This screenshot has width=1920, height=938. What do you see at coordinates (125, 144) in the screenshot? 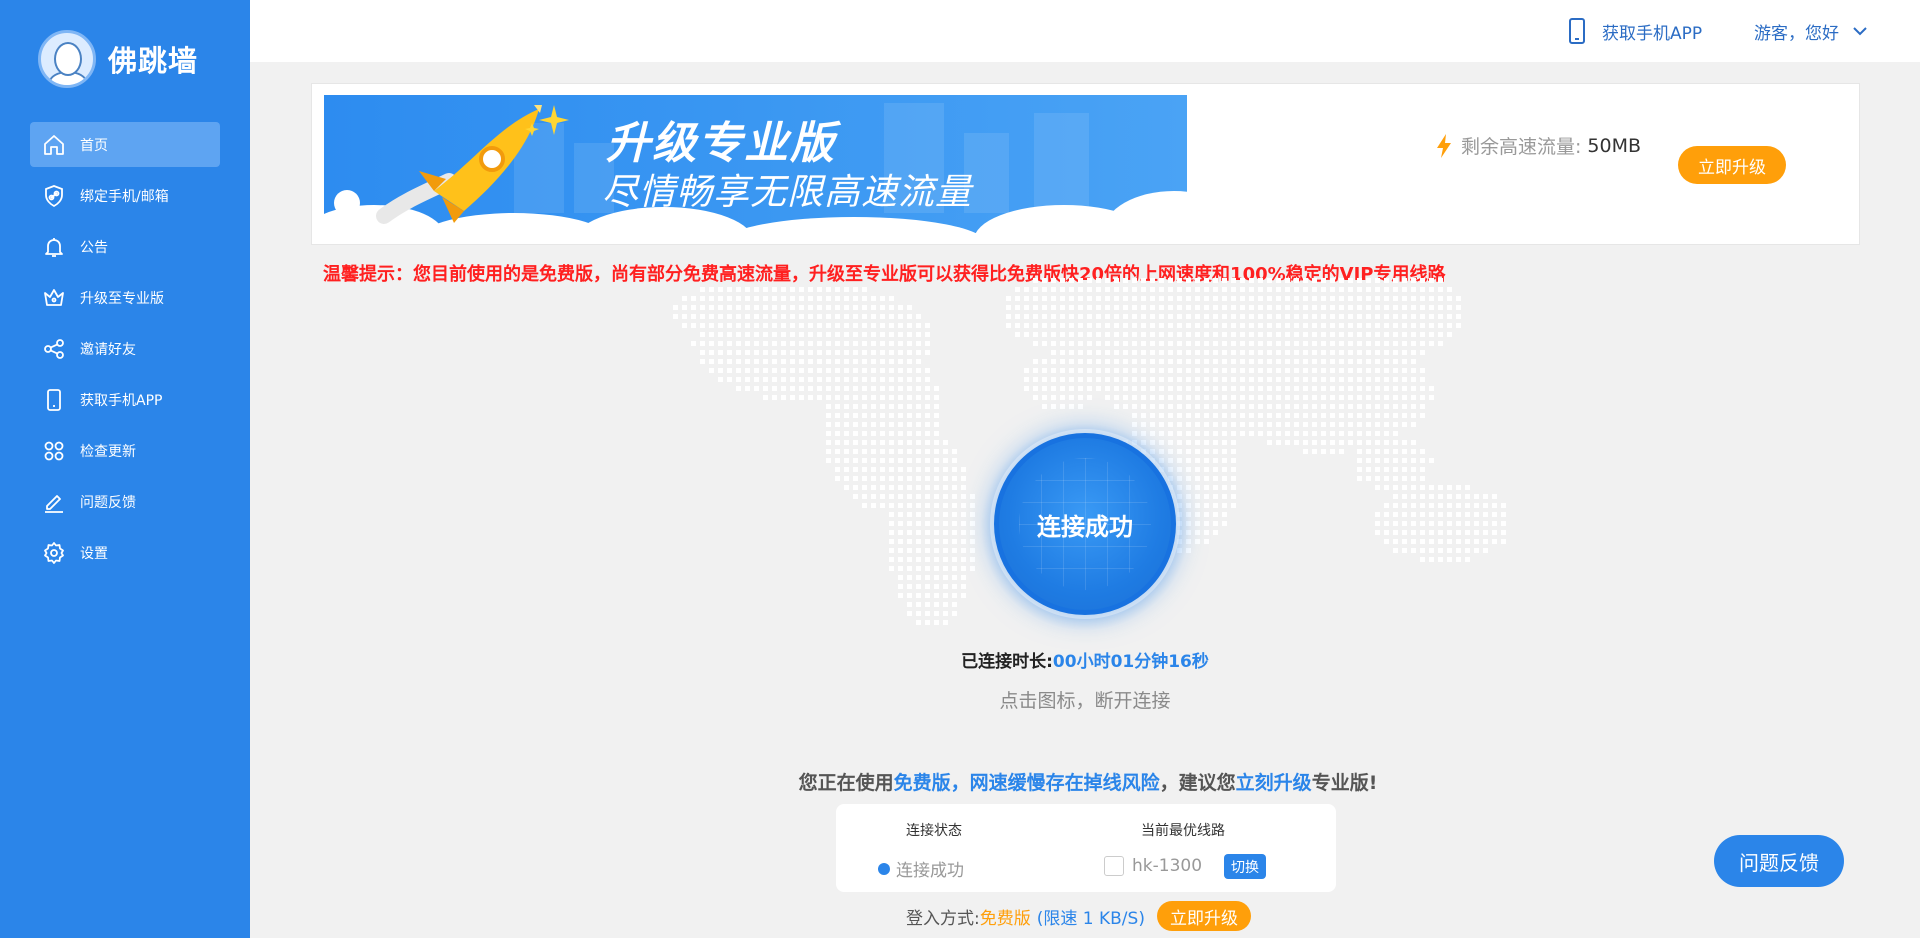
I see `sidebar-item-home: 首页` at bounding box center [125, 144].